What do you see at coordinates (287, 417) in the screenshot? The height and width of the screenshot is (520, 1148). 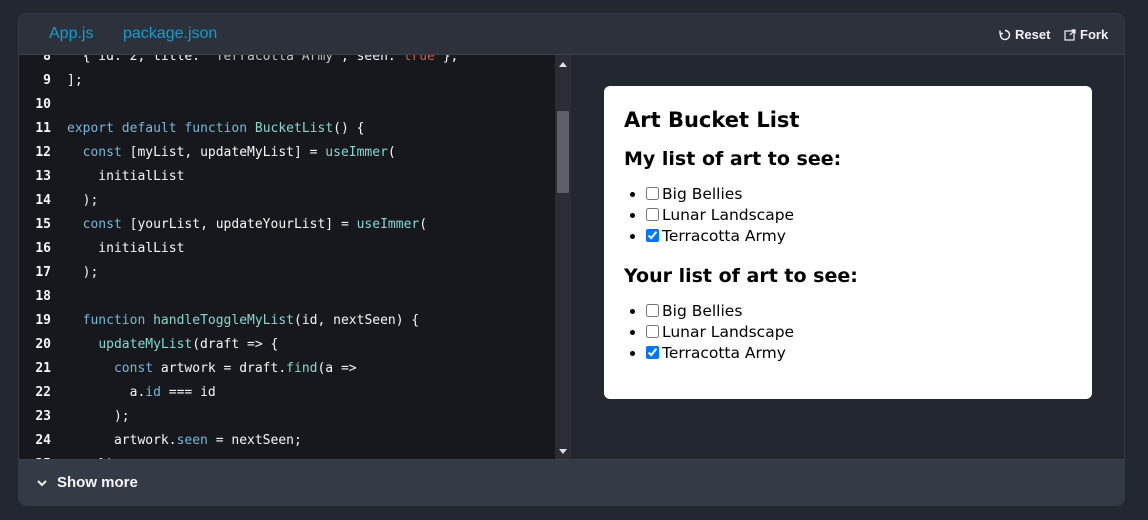 I see `code-line: 23 );` at bounding box center [287, 417].